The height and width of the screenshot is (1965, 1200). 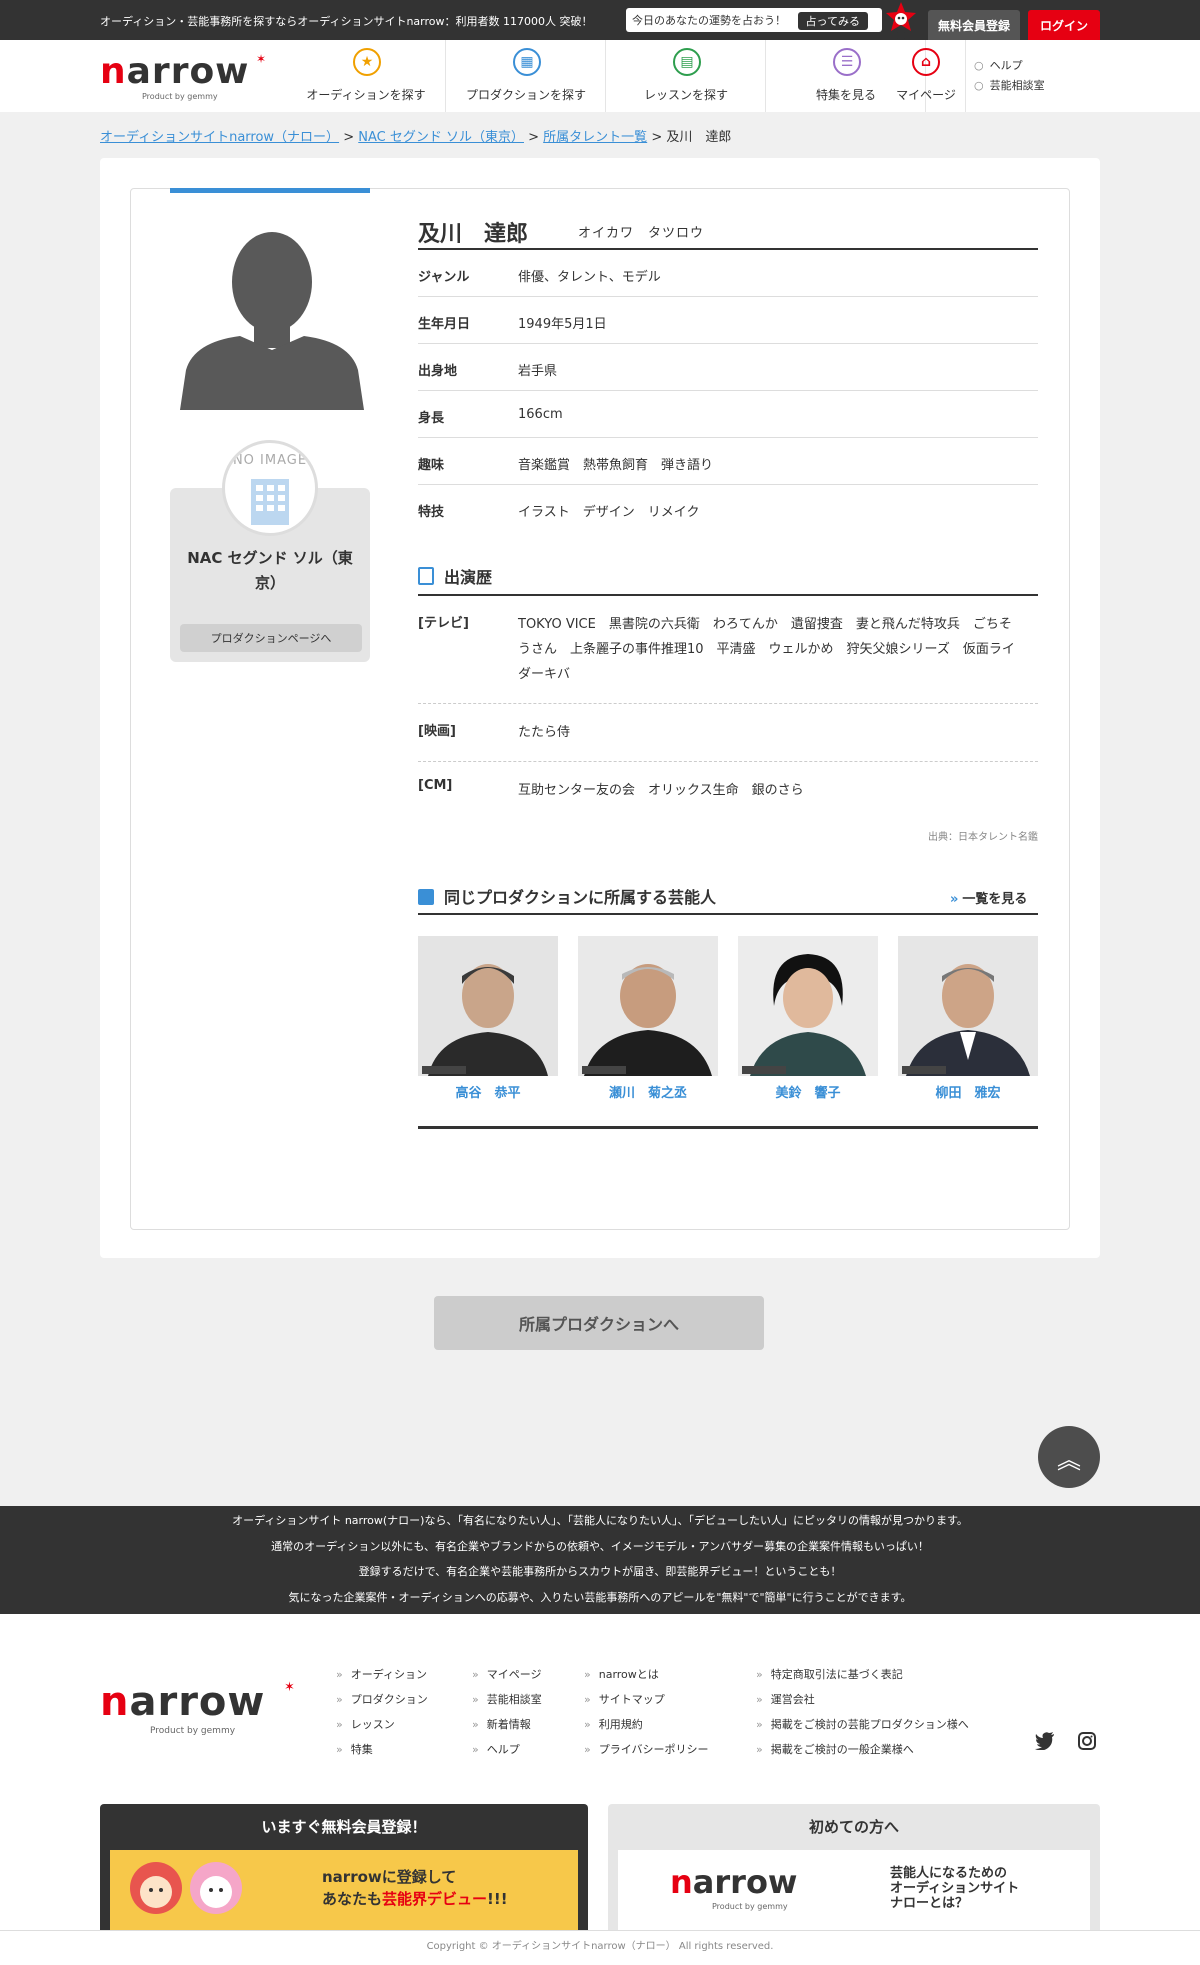 I want to click on footer-link: 芸能相談室, so click(x=507, y=1699).